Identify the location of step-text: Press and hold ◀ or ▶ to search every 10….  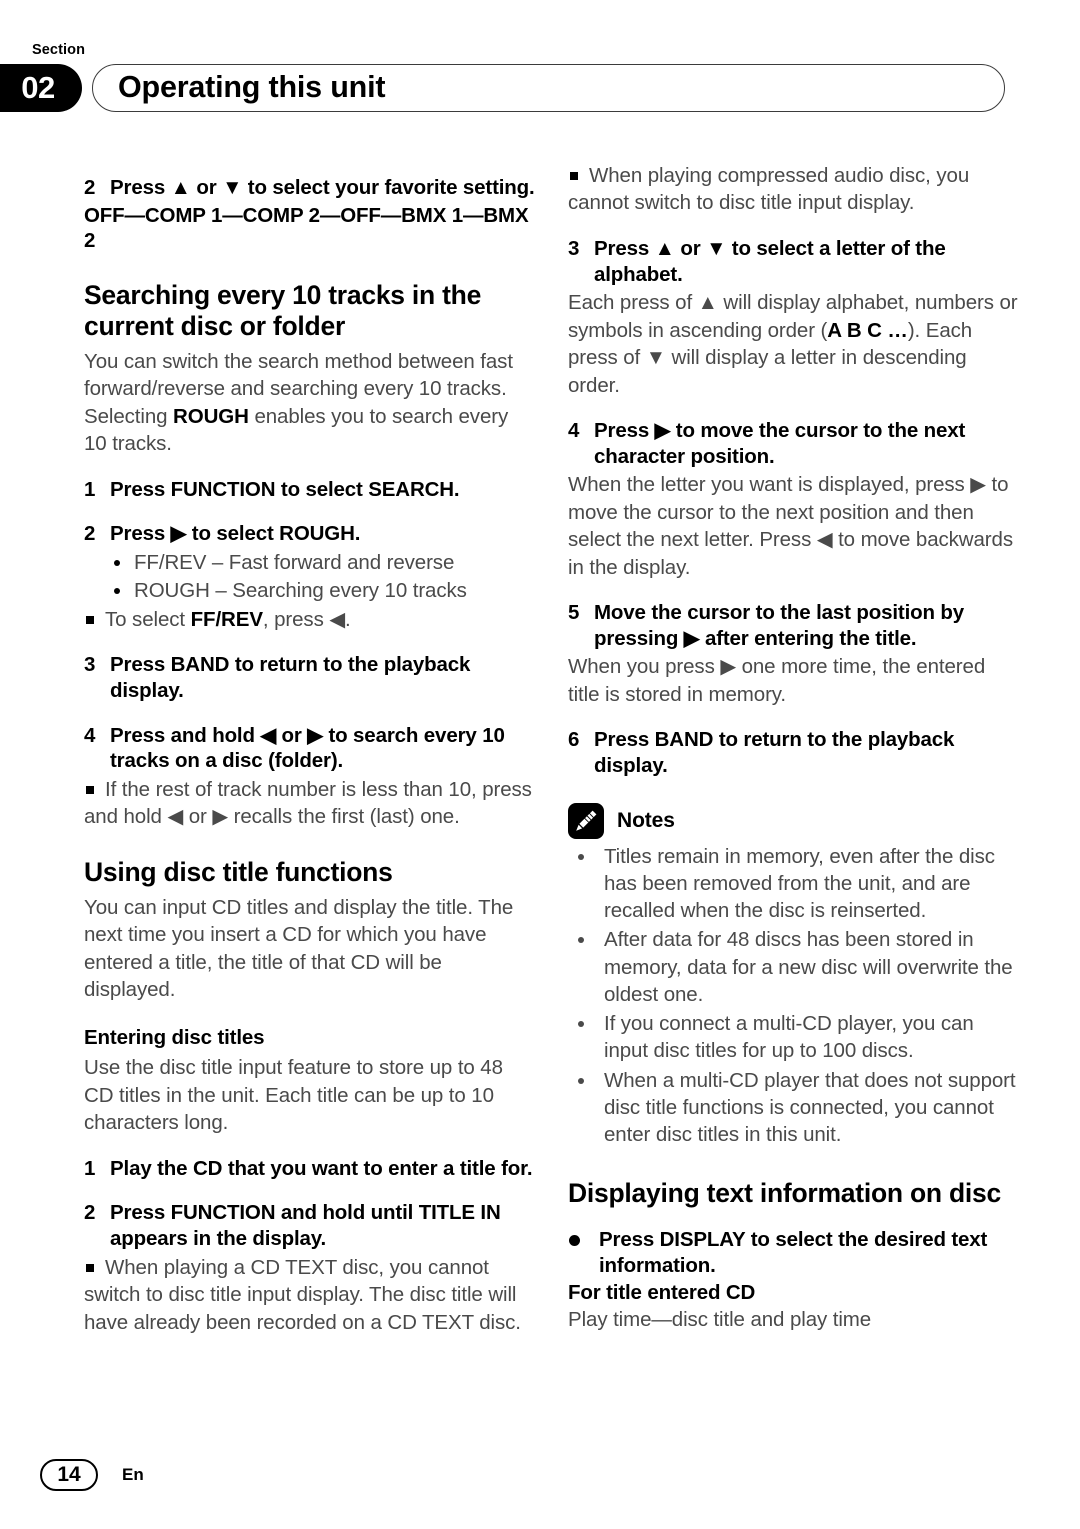
(307, 748).